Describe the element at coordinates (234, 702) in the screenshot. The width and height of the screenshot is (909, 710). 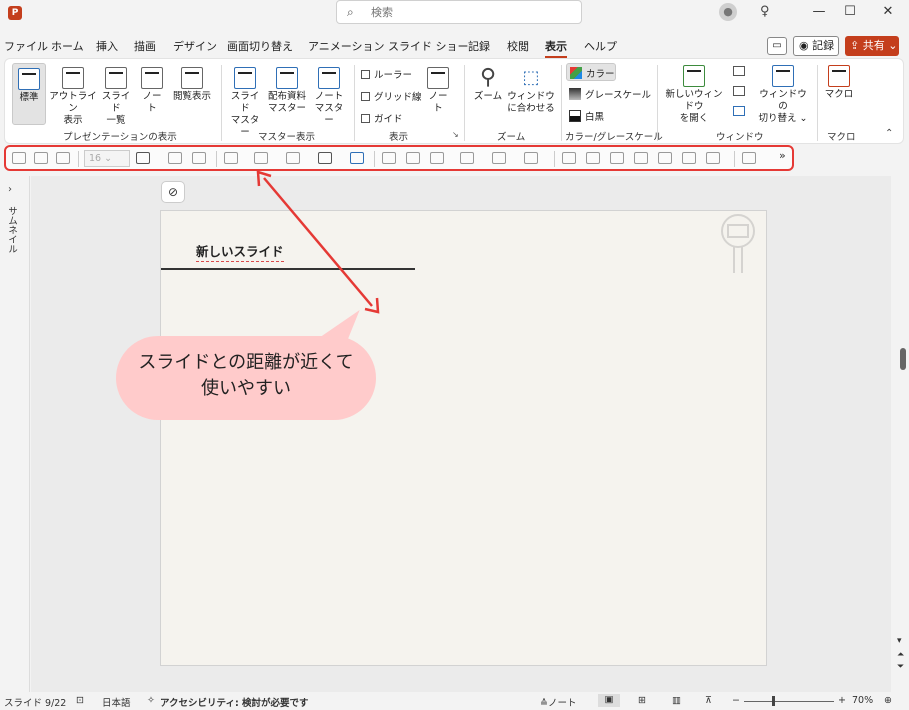
I see `accessibility-status: アクセシビリティ: 検討が必要です` at that location.